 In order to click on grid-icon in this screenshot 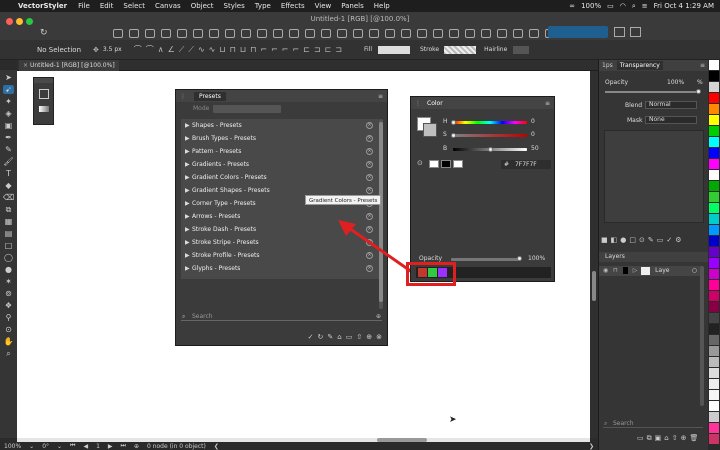, I will do `click(502, 33)`.